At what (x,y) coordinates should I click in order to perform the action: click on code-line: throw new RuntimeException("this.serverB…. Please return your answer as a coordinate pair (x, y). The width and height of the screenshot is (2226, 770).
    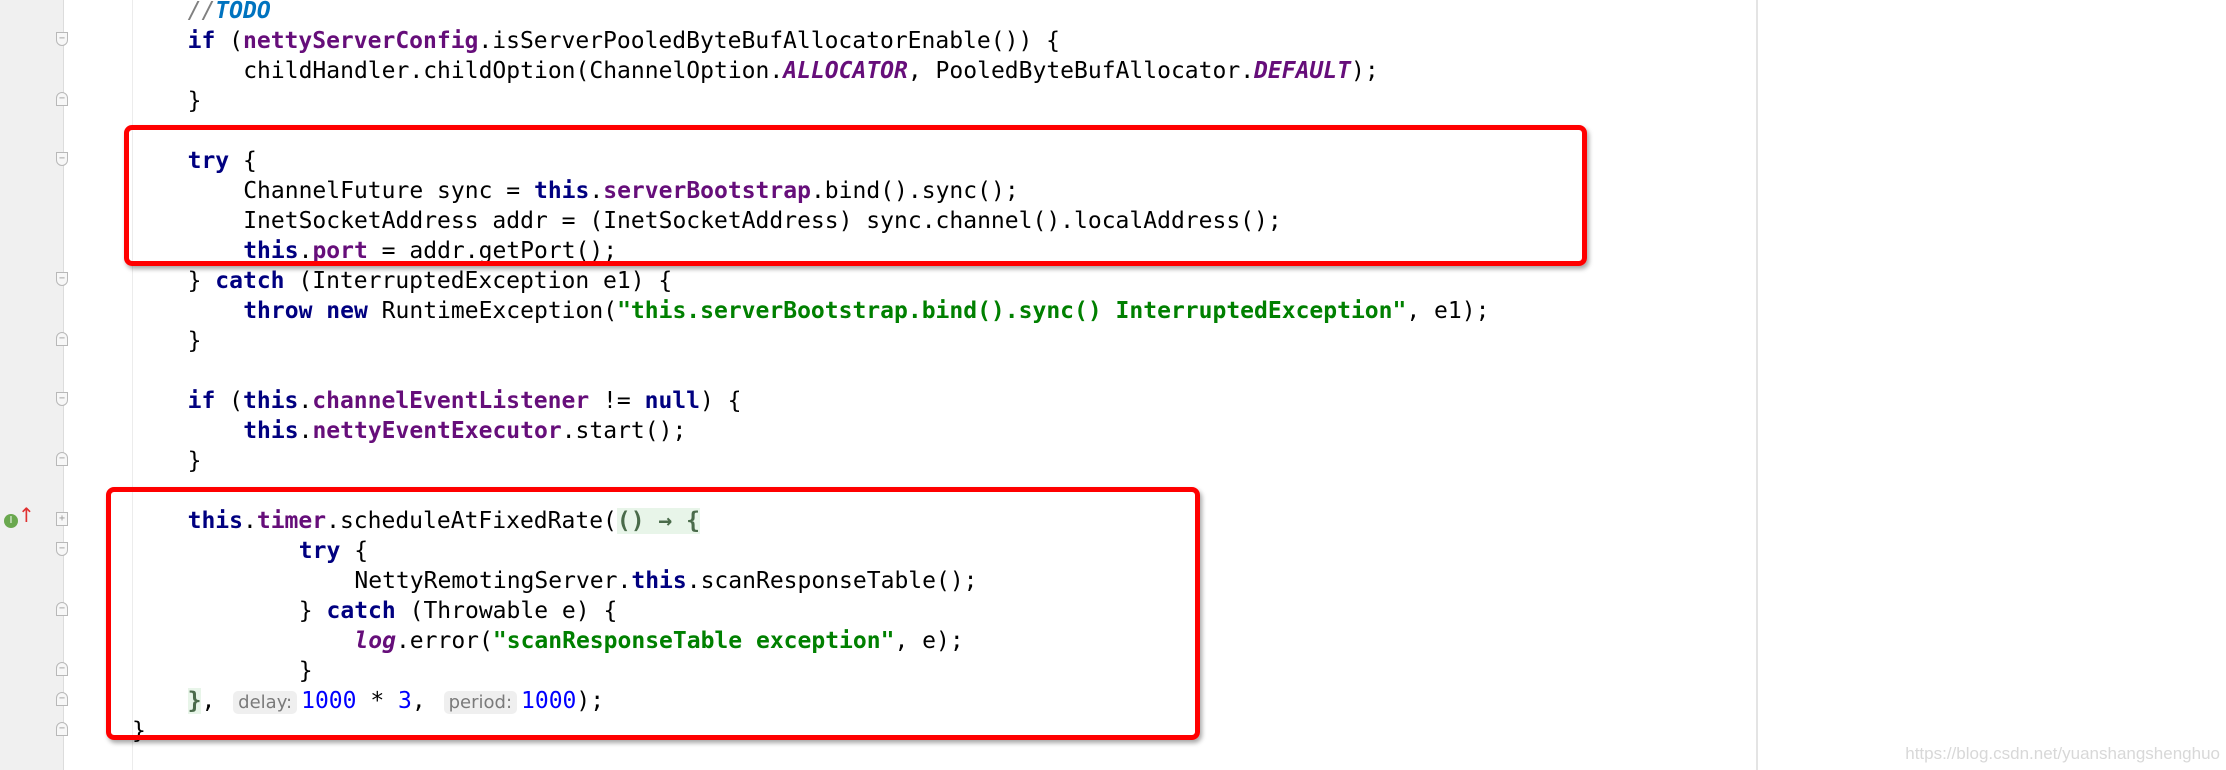
    Looking at the image, I should click on (866, 311).